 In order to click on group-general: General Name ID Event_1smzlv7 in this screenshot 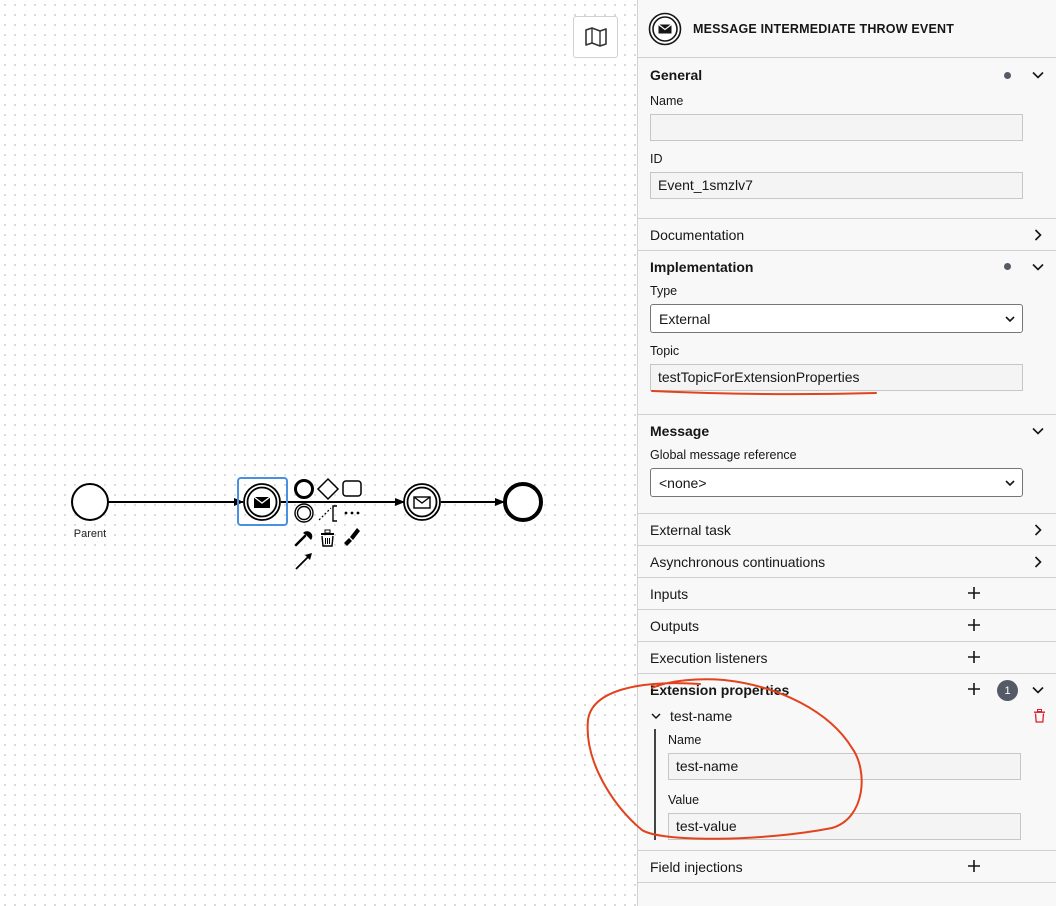, I will do `click(847, 138)`.